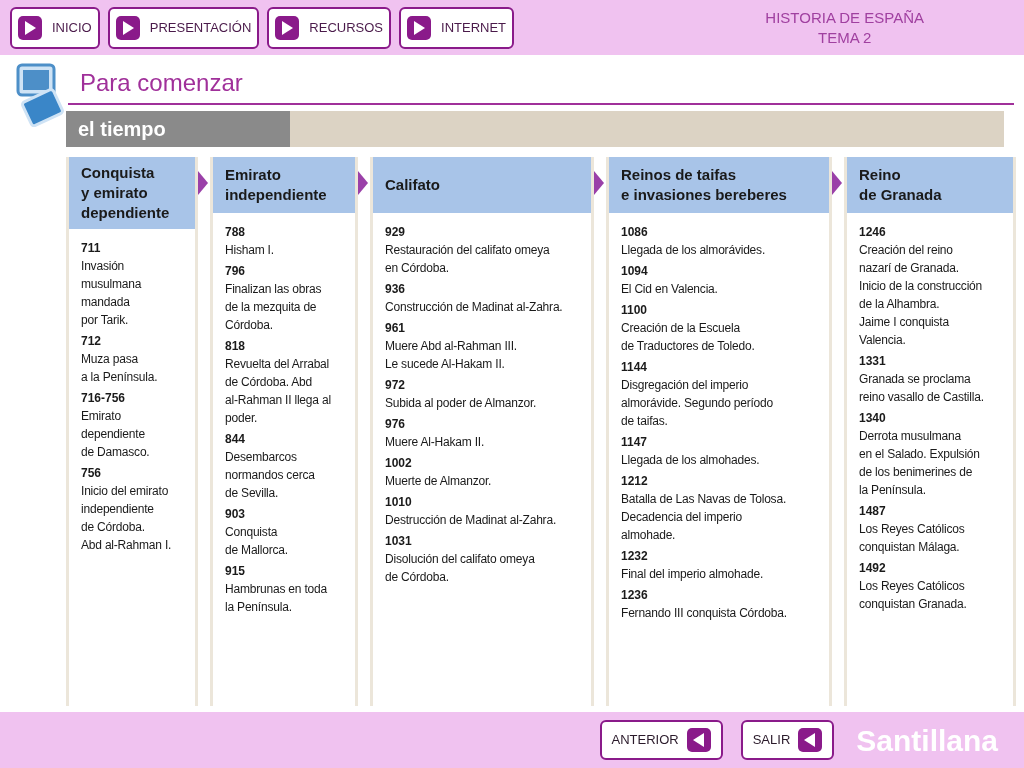  What do you see at coordinates (396, 232) in the screenshot?
I see `event-year: 929` at bounding box center [396, 232].